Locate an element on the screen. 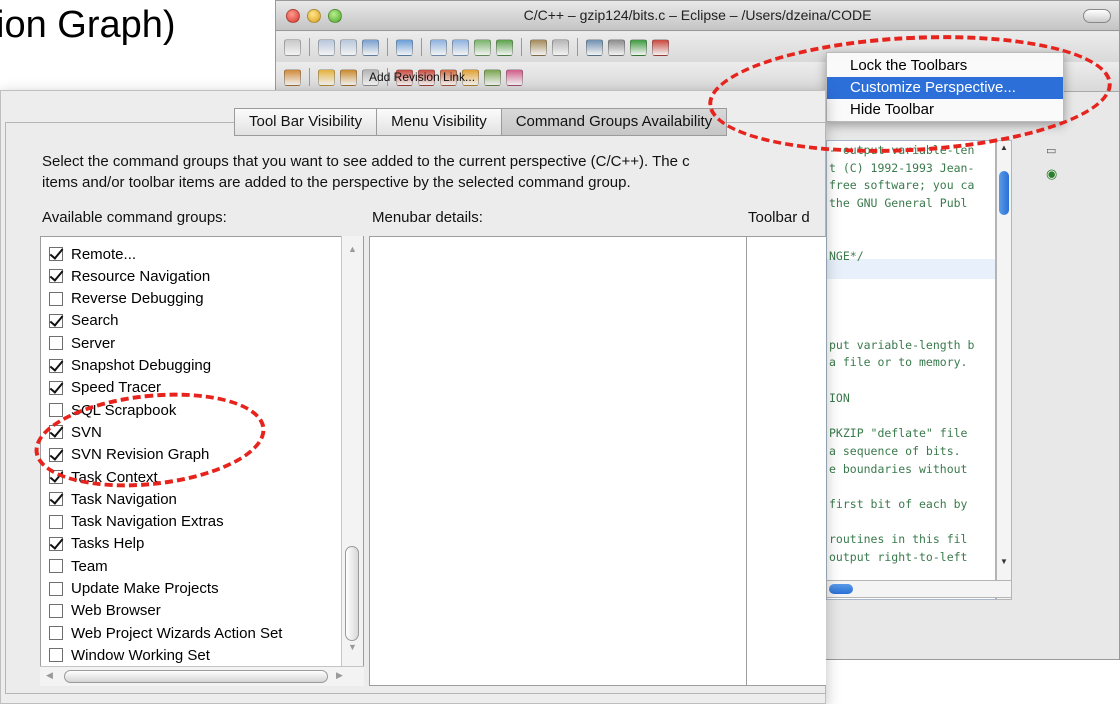 This screenshot has width=1120, height=704. command-group-row: Snapshot Debugging is located at coordinates (130, 366).